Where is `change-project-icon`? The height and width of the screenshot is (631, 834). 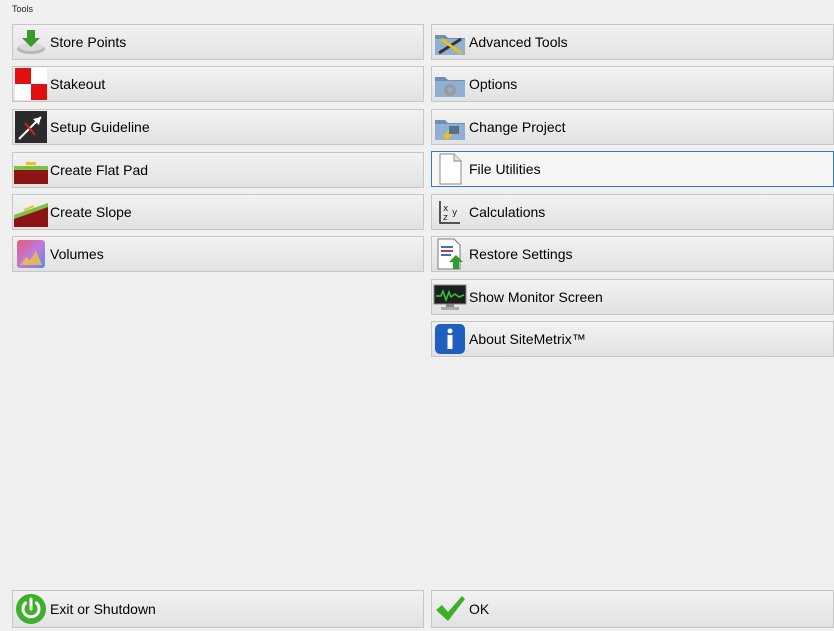 change-project-icon is located at coordinates (450, 127).